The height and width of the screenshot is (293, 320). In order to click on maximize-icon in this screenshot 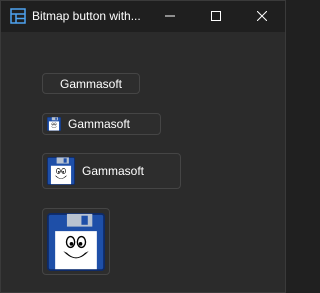, I will do `click(216, 17)`.